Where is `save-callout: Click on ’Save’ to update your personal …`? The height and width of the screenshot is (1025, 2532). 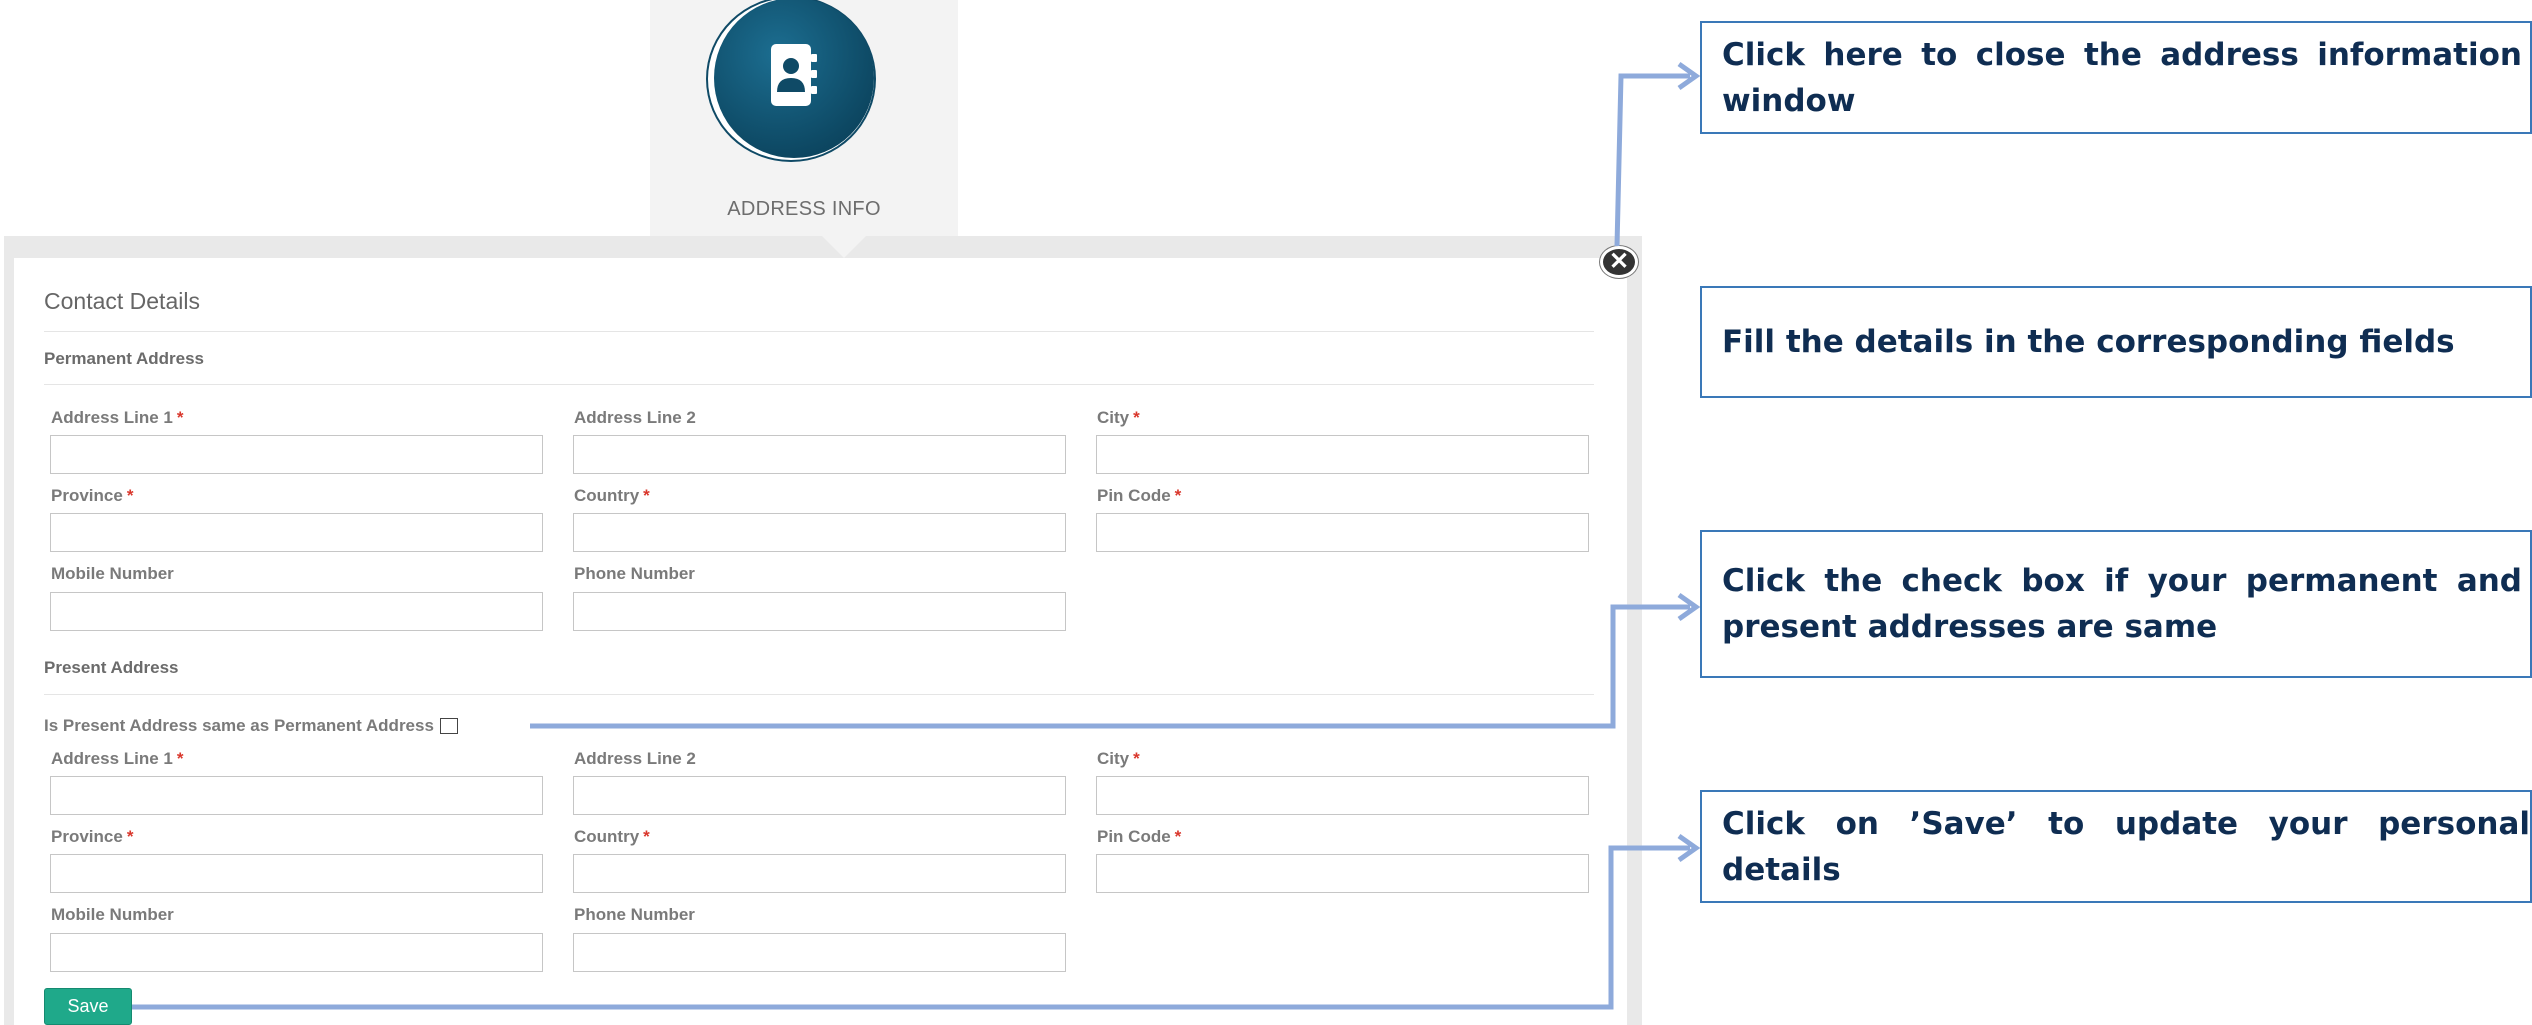
save-callout: Click on ’Save’ to update your personal … is located at coordinates (2116, 846).